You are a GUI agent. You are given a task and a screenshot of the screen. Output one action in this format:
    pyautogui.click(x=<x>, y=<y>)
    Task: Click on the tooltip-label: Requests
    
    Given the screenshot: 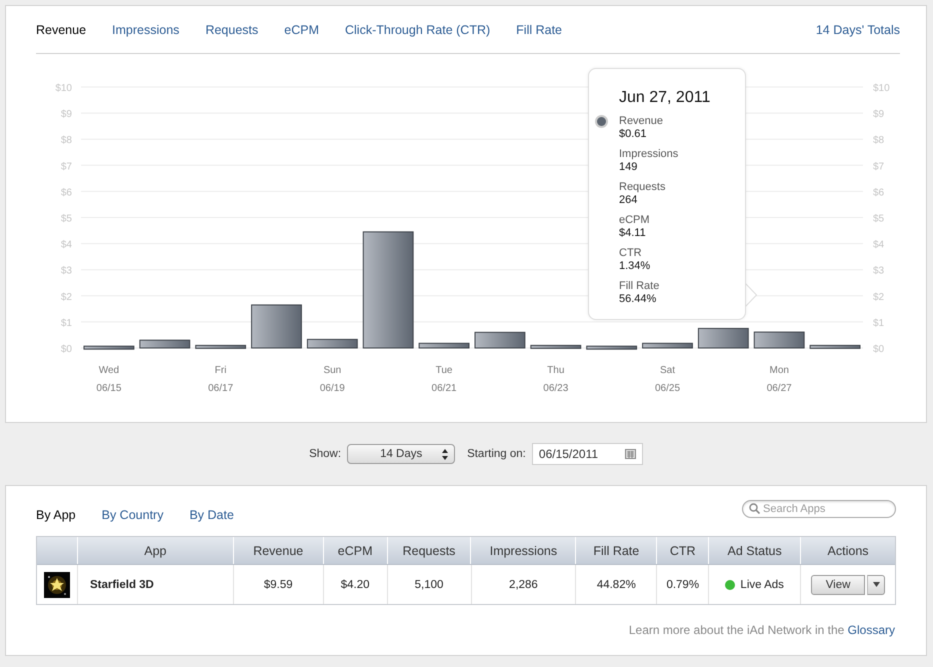 What is the action you would take?
    pyautogui.click(x=642, y=187)
    